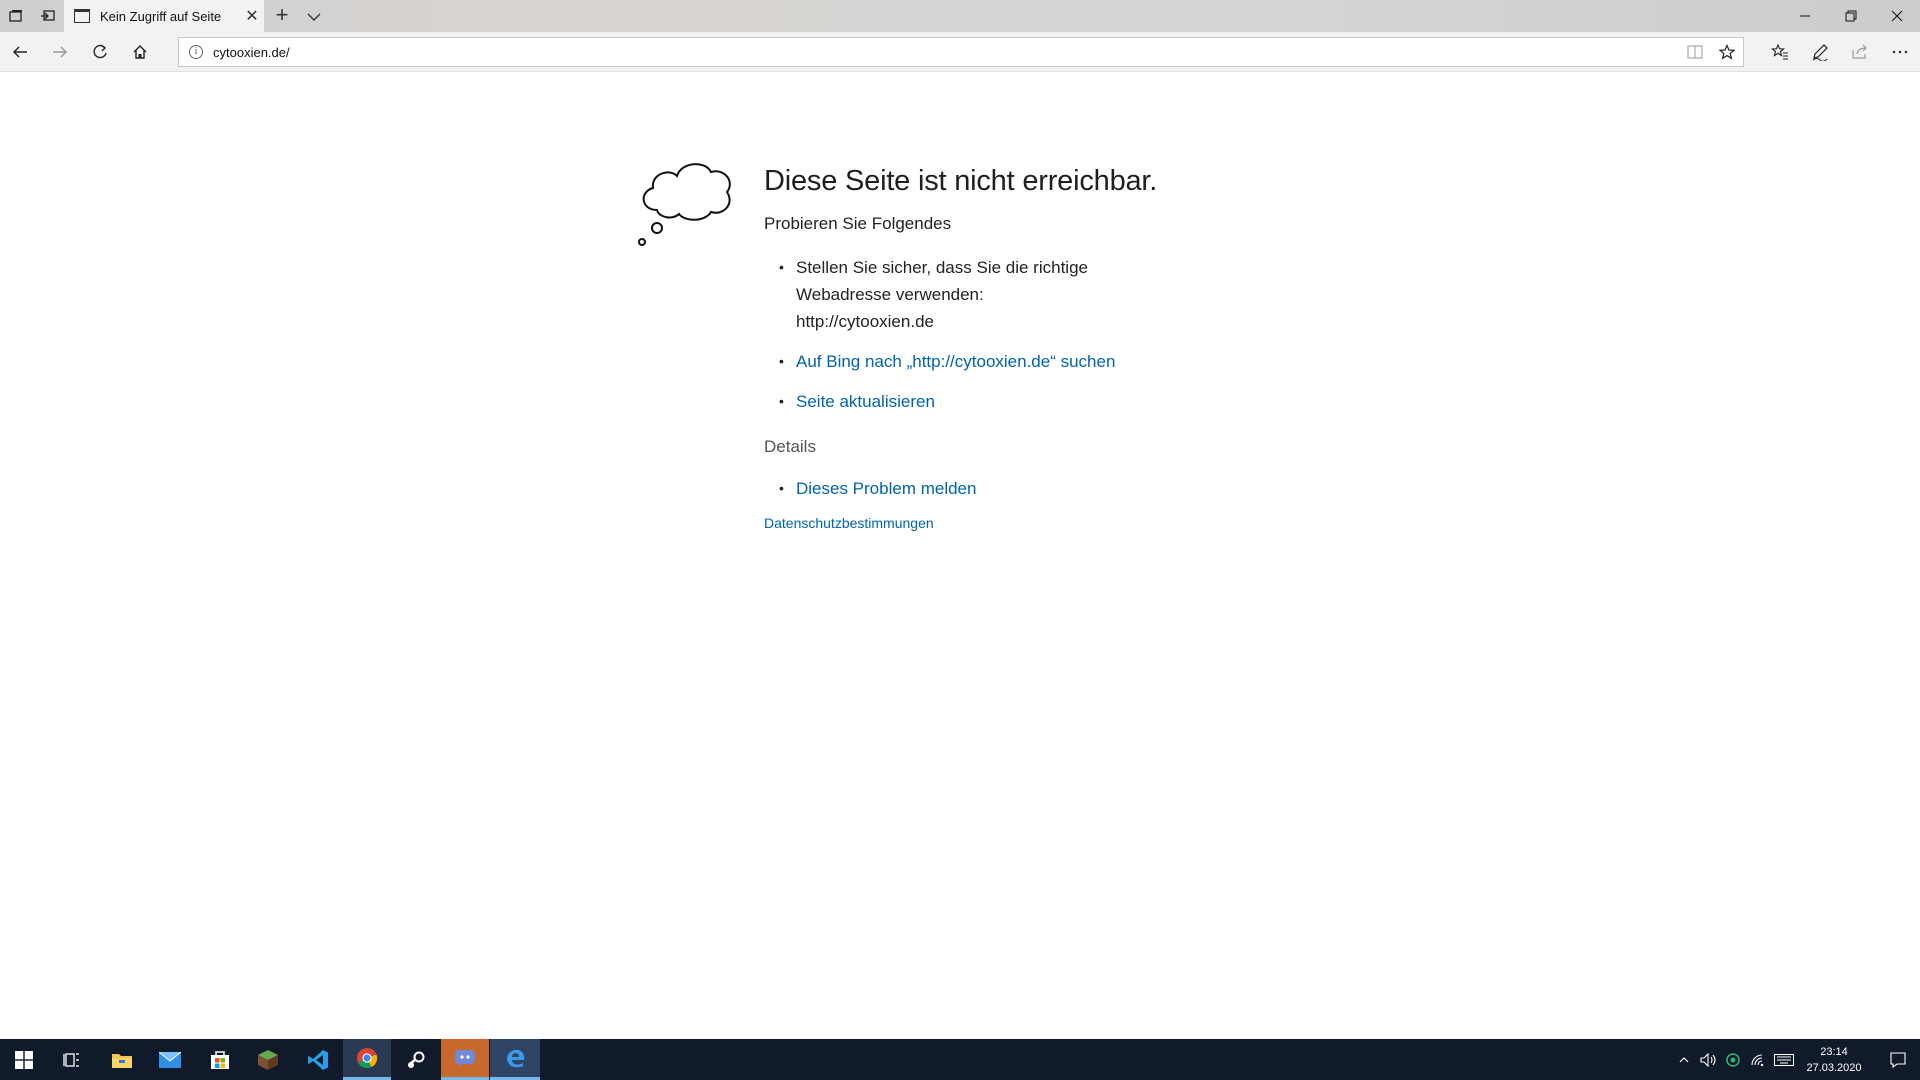  What do you see at coordinates (1733, 1059) in the screenshot?
I see `security-status-icon` at bounding box center [1733, 1059].